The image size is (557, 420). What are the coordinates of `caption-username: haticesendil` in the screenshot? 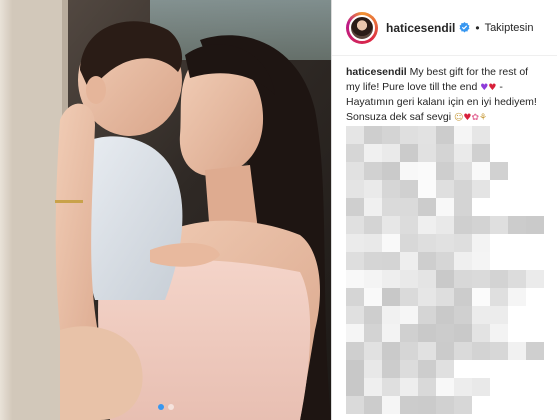 It's located at (376, 72).